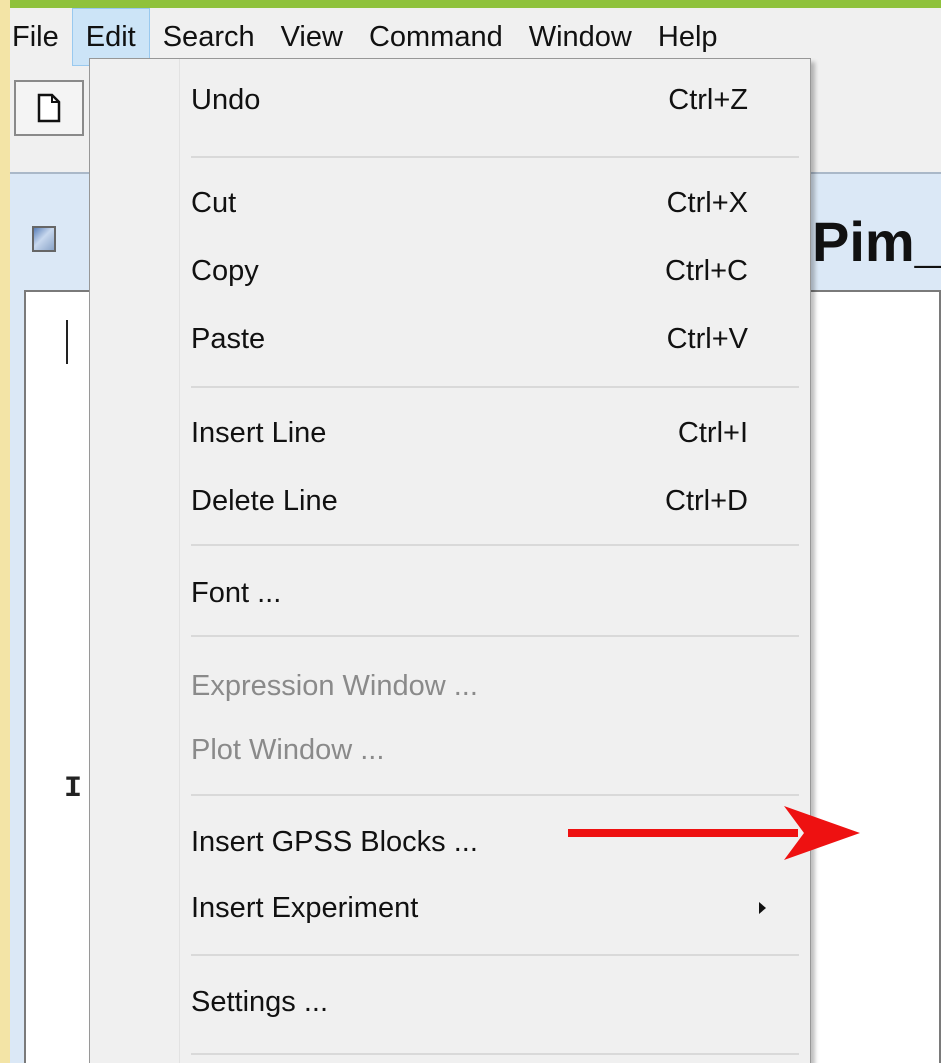  I want to click on annotation-arrow-icon, so click(714, 833).